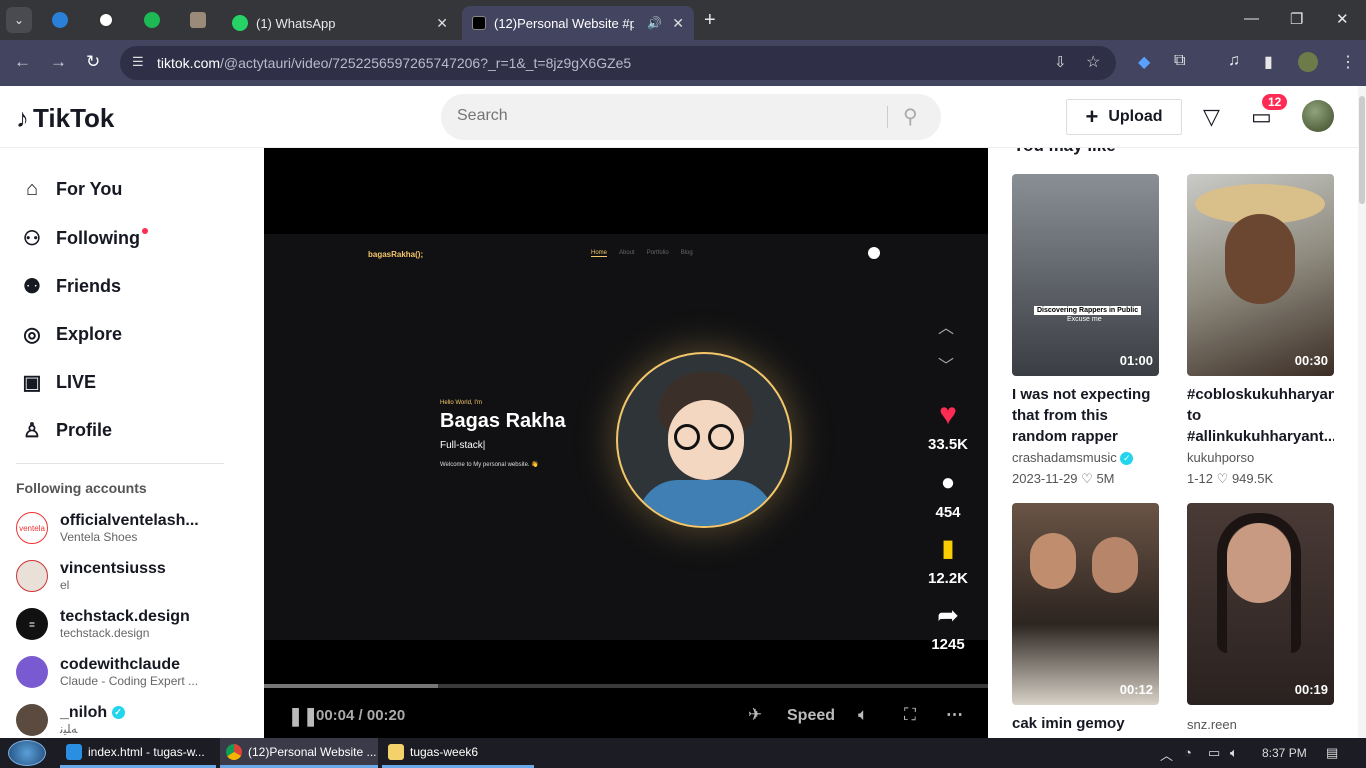 This screenshot has width=1366, height=768. I want to click on forward-button: →, so click(58, 62).